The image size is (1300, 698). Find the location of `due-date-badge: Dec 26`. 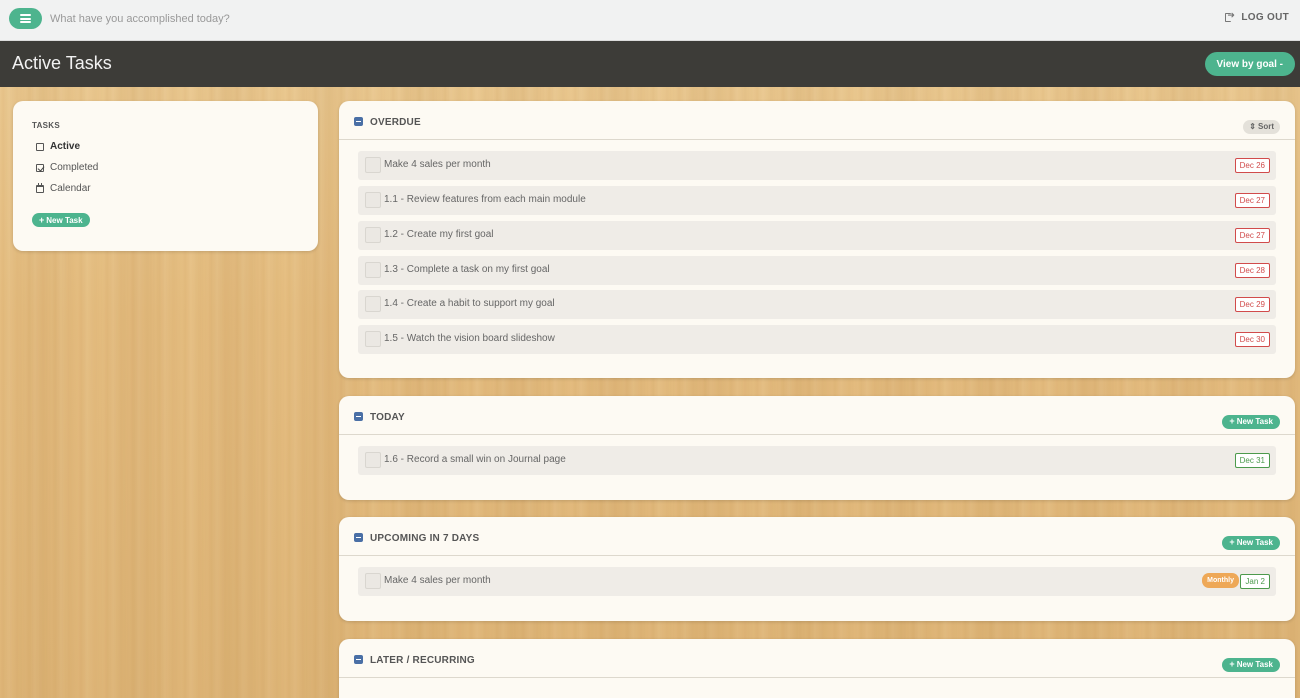

due-date-badge: Dec 26 is located at coordinates (1252, 165).